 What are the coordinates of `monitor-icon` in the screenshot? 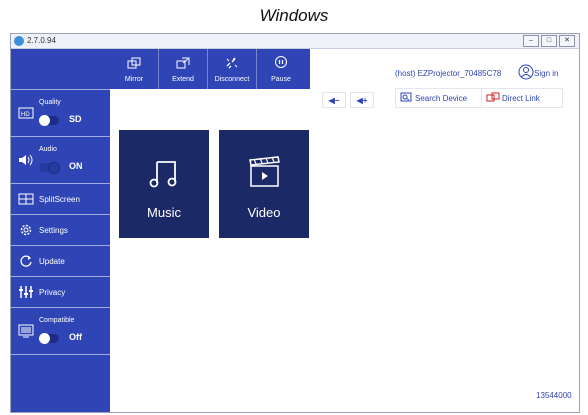 It's located at (26, 331).